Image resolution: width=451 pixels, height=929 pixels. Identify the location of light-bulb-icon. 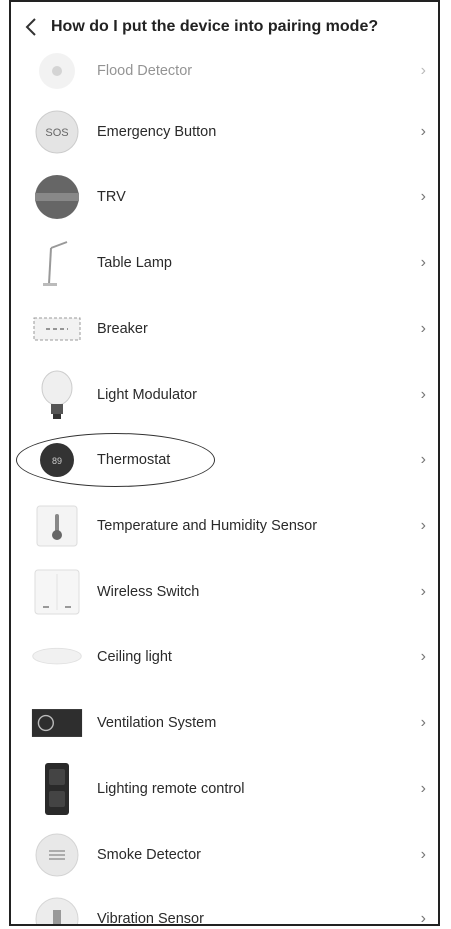
(57, 395).